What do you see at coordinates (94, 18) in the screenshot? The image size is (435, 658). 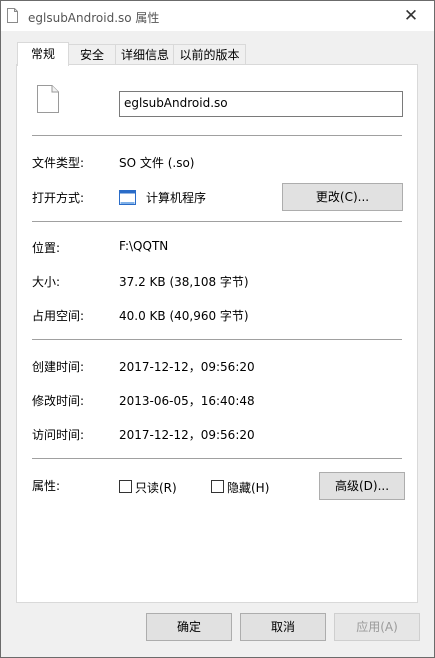 I see `window-title: eglsubAndroid.so 属性` at bounding box center [94, 18].